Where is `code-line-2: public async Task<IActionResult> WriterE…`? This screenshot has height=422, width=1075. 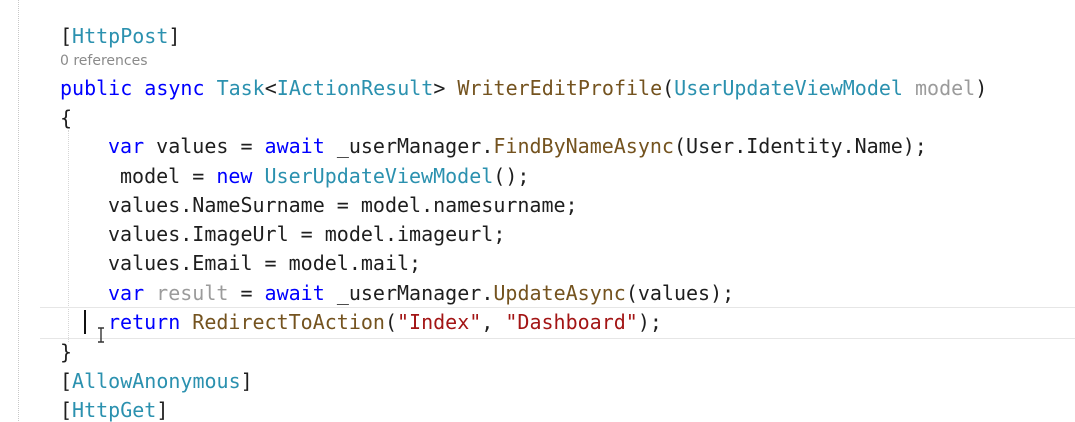
code-line-2: public async Task<IActionResult> WriterE… is located at coordinates (523, 88).